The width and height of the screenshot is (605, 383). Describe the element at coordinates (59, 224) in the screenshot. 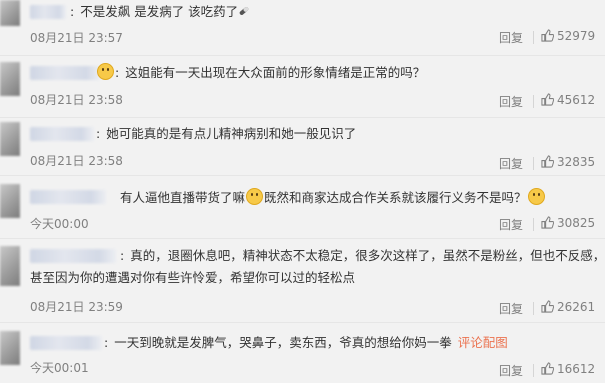

I see `timestamp: 今天00:00` at that location.